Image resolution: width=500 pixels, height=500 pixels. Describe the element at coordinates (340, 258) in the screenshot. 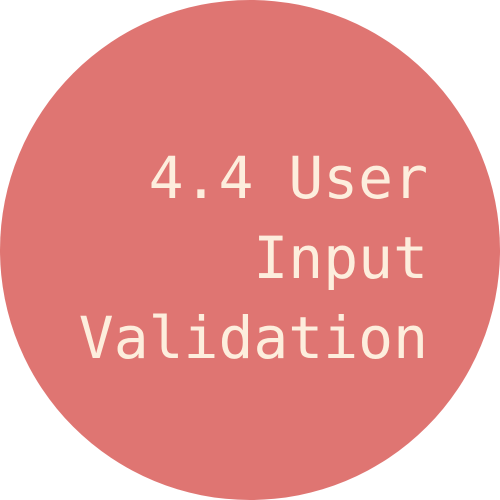

I see `title-line-2: Input` at that location.